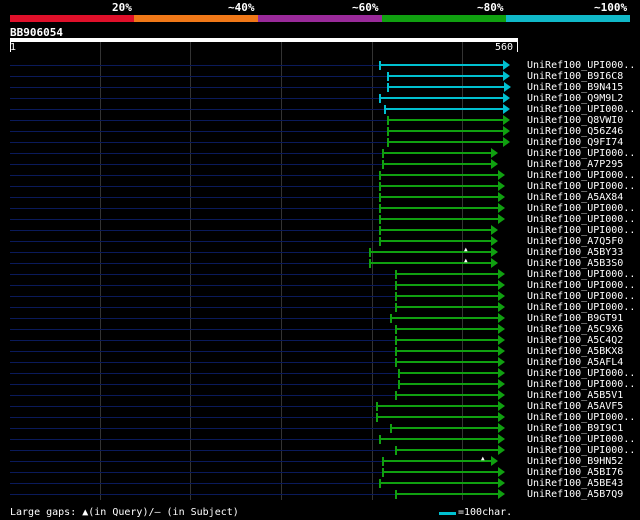 Image resolution: width=640 pixels, height=520 pixels. Describe the element at coordinates (575, 252) in the screenshot. I see `hit-label: UniRef100_A5BY33` at that location.